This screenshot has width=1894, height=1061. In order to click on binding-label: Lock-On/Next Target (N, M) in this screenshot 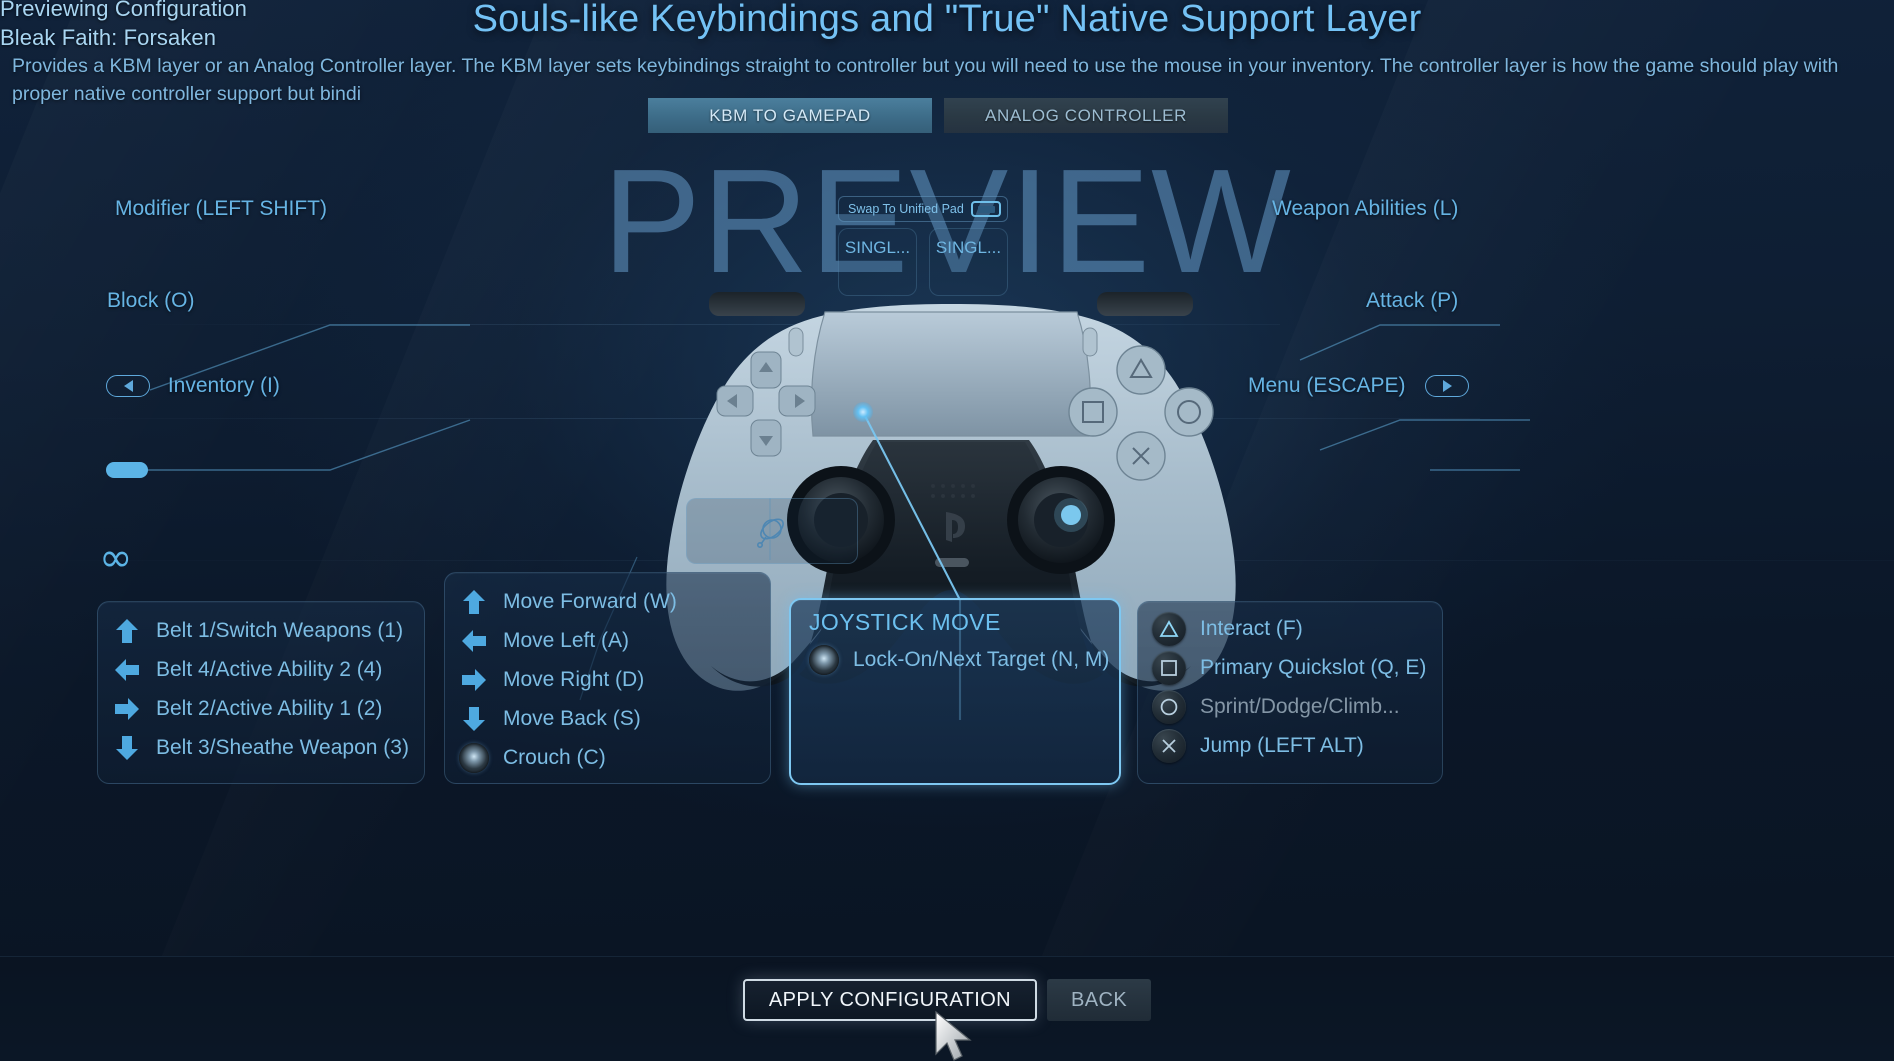, I will do `click(981, 659)`.